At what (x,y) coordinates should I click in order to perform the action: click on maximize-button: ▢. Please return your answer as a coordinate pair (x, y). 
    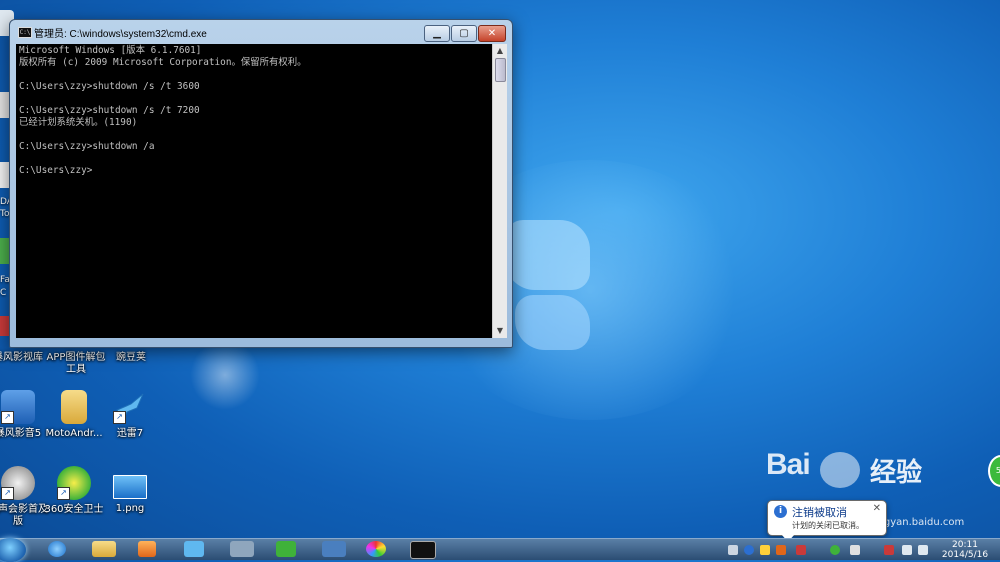
    Looking at the image, I should click on (464, 33).